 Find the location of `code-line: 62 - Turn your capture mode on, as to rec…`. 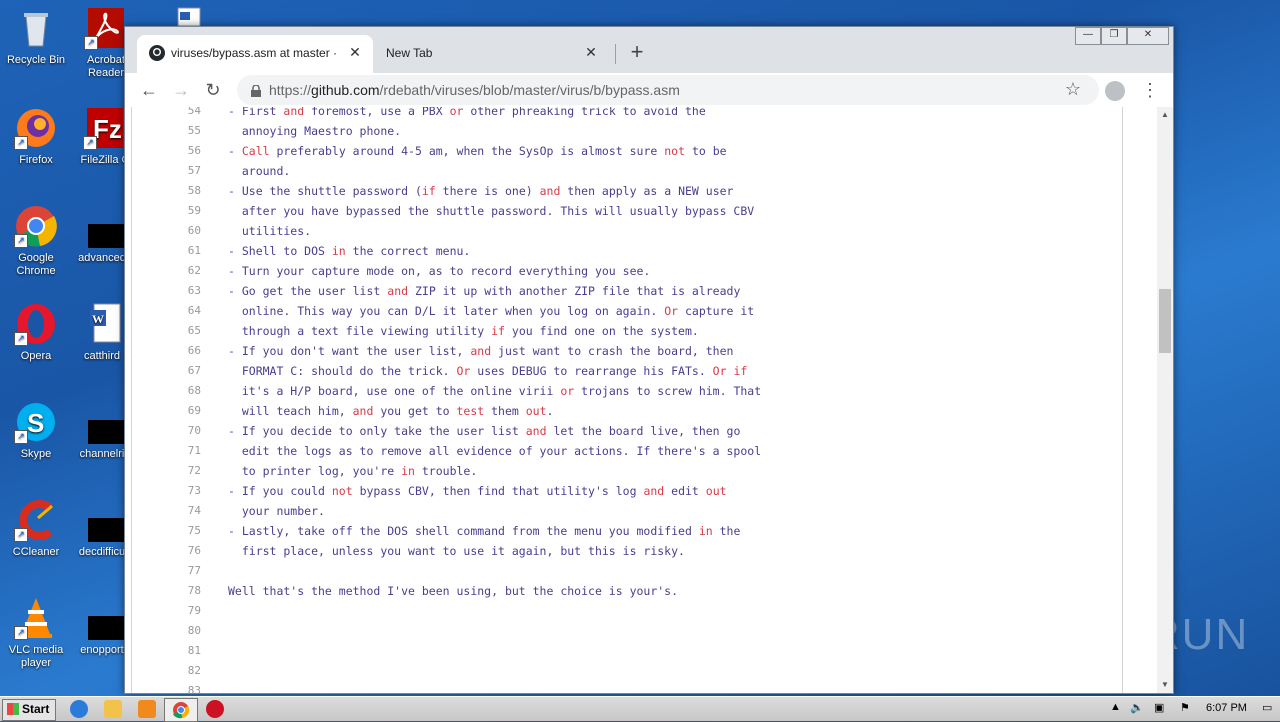

code-line: 62 - Turn your capture mode on, as to rec… is located at coordinates (627, 271).